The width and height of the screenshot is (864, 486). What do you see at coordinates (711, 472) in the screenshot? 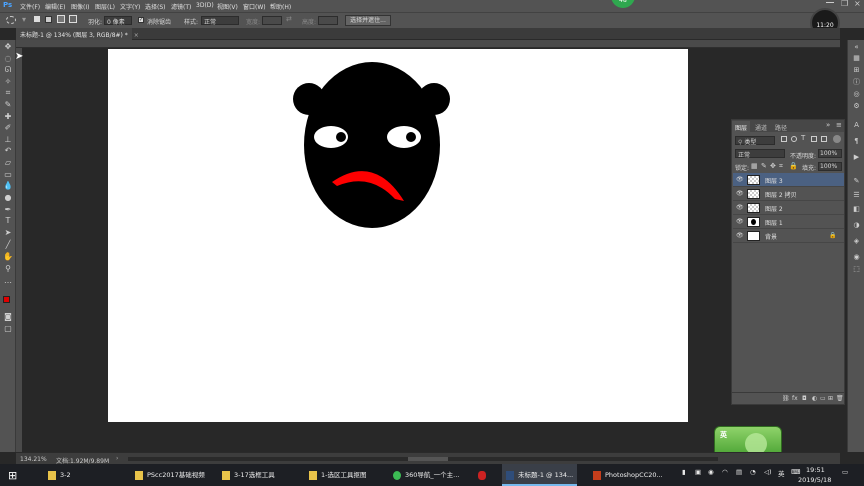
I see `tray-app2-icon: ◉` at bounding box center [711, 472].